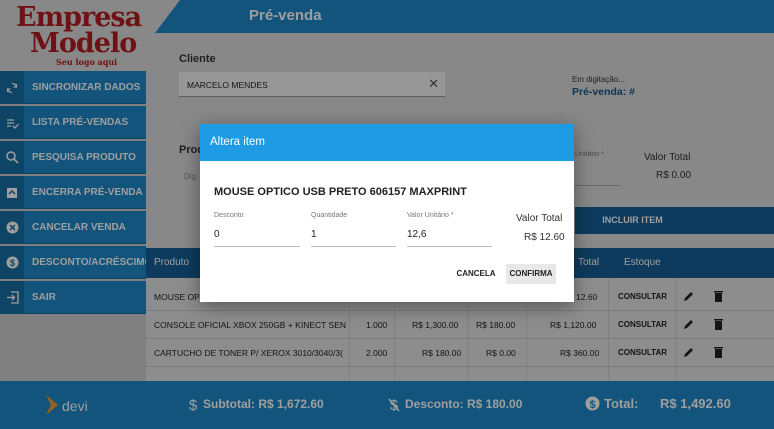 Image resolution: width=774 pixels, height=429 pixels. What do you see at coordinates (430, 215) in the screenshot?
I see `valor-unitario-label: Valor Unitário *` at bounding box center [430, 215].